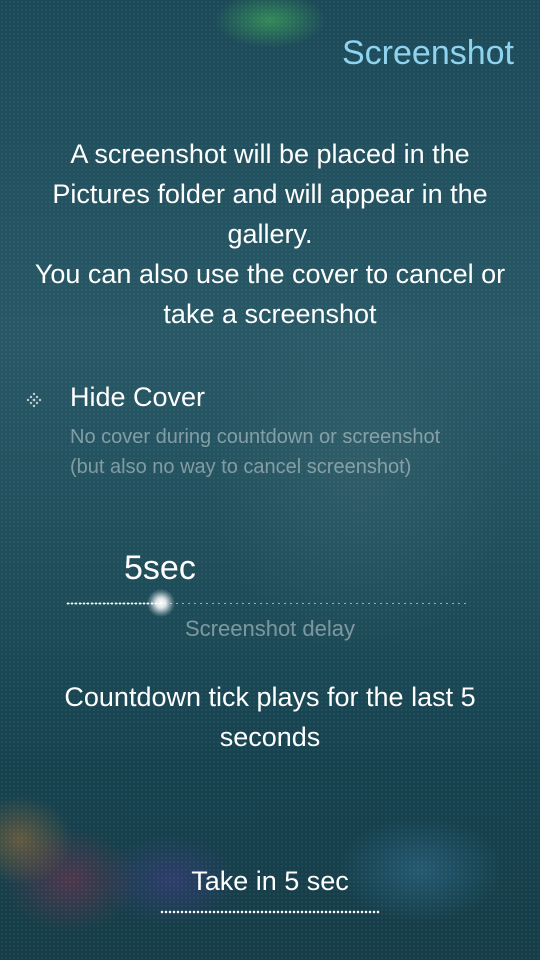 The image size is (540, 960). Describe the element at coordinates (241, 467) in the screenshot. I see `hide-cover-description-line: (but also no way to cancel screenshot)` at that location.